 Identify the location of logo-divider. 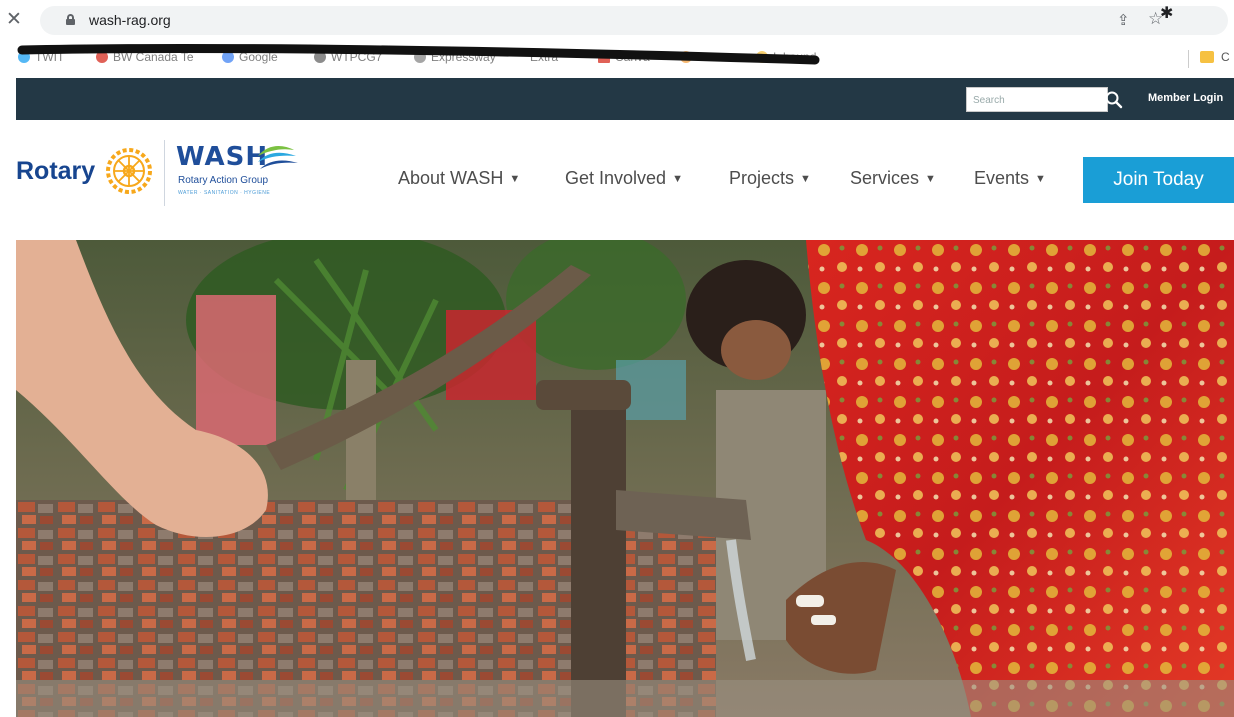
(164, 173).